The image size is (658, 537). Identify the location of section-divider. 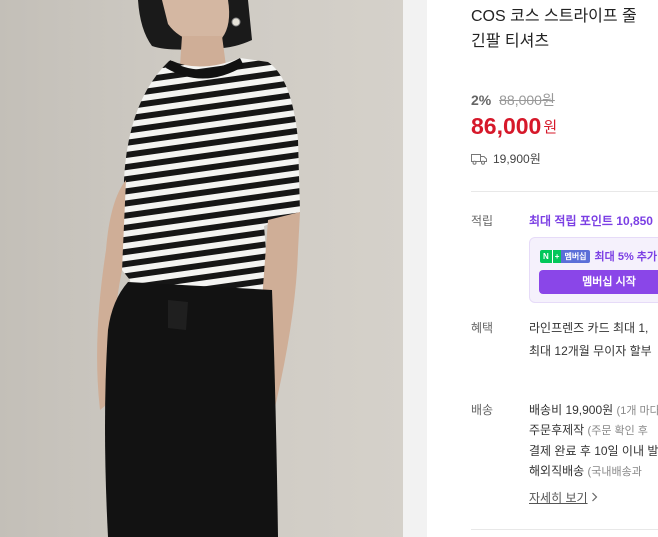
(564, 191).